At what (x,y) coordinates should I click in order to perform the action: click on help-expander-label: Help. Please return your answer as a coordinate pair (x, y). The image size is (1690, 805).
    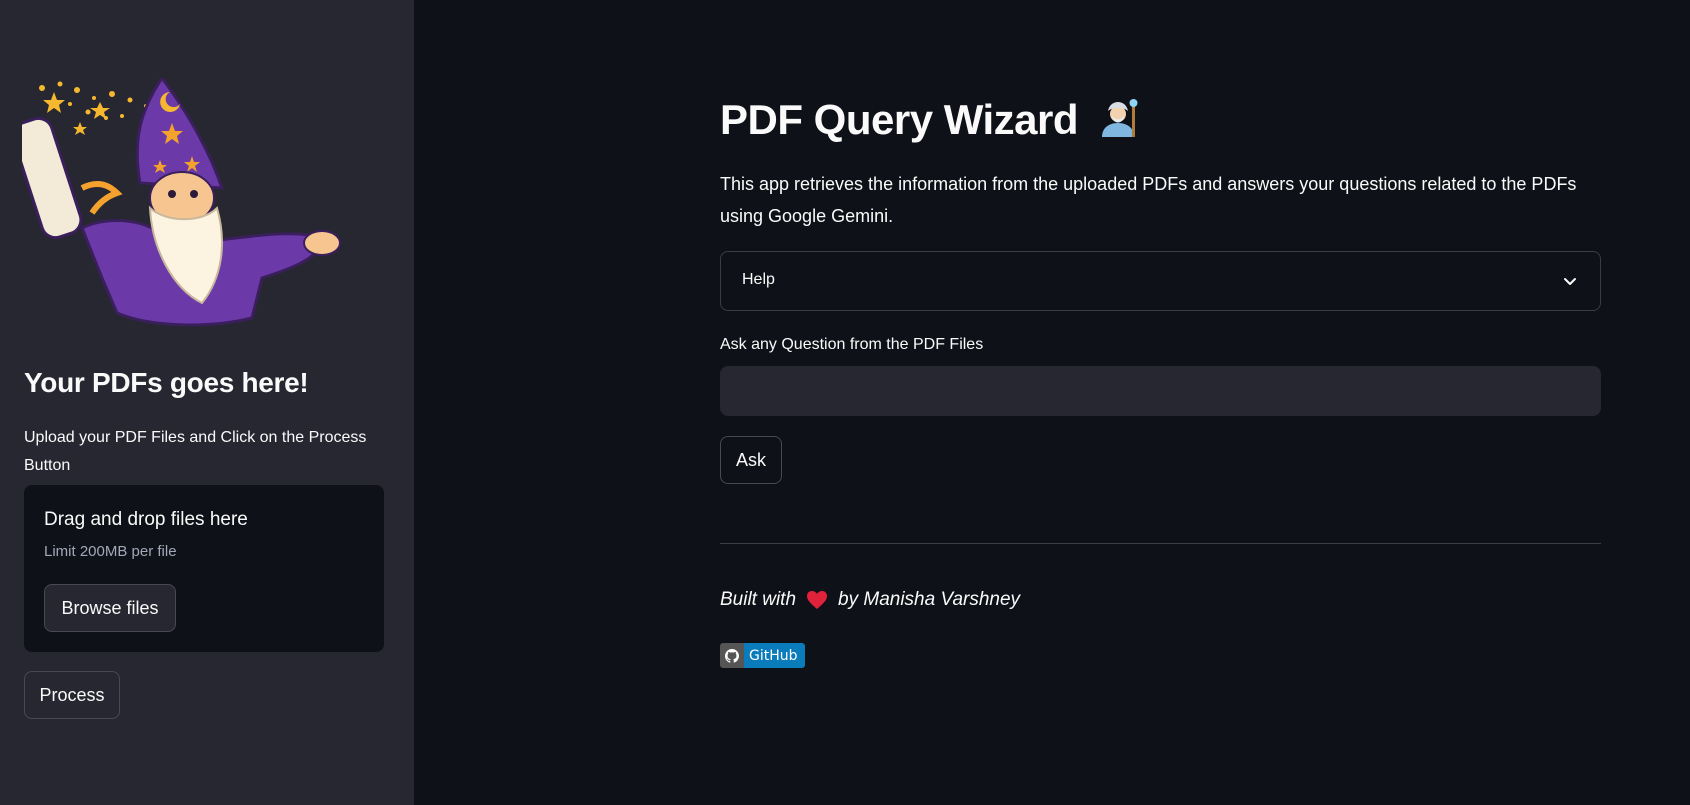
    Looking at the image, I should click on (758, 279).